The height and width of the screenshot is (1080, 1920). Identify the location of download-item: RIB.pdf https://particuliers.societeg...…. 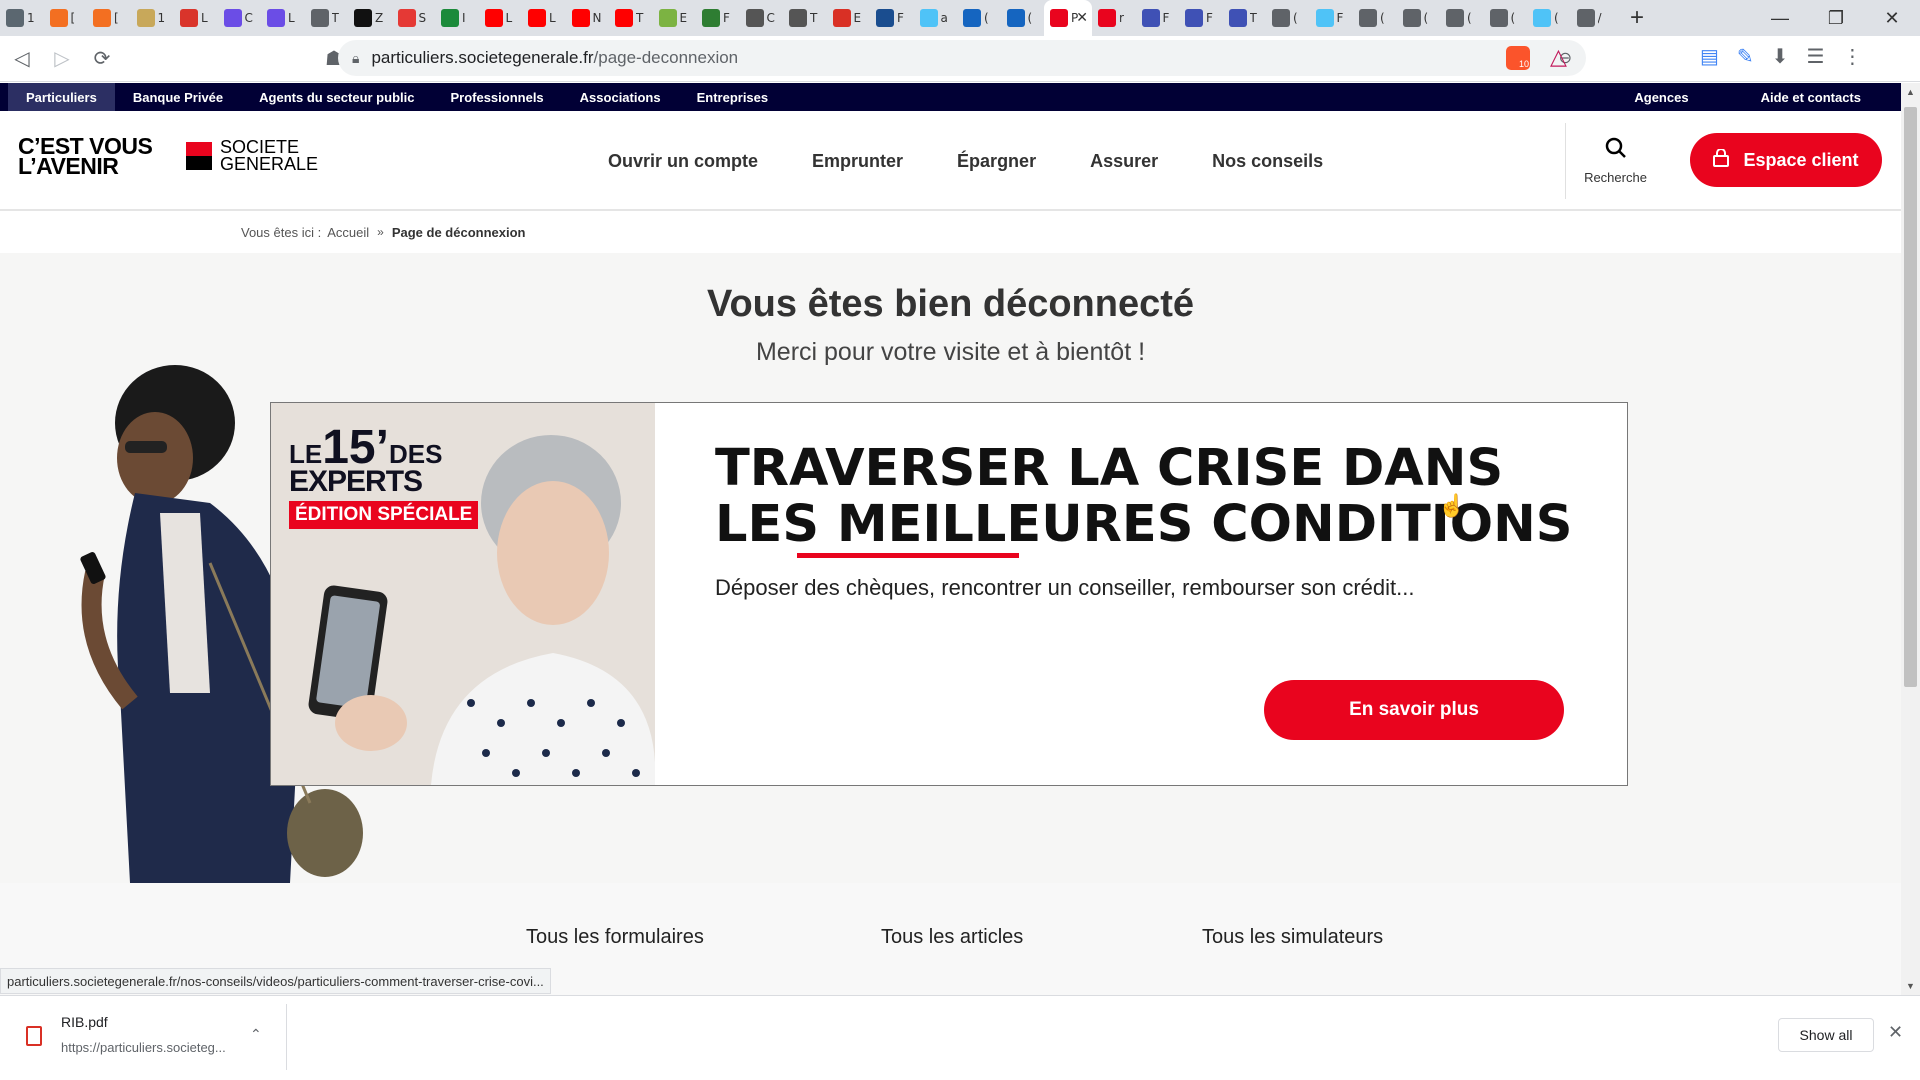
(143, 1037).